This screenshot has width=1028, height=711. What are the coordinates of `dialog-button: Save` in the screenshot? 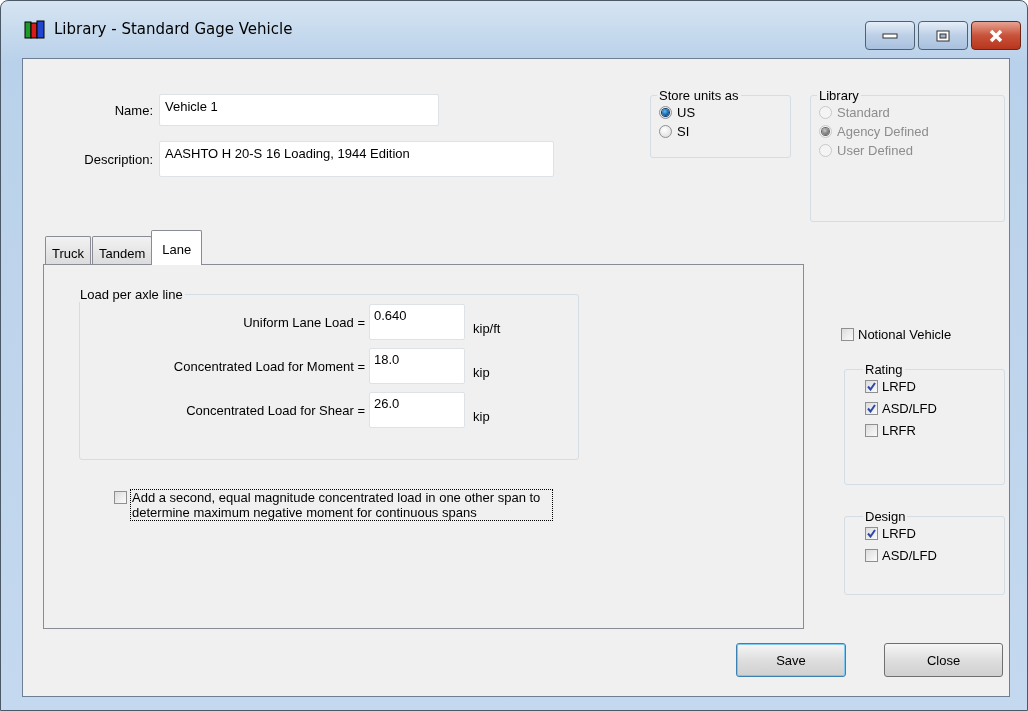 It's located at (791, 660).